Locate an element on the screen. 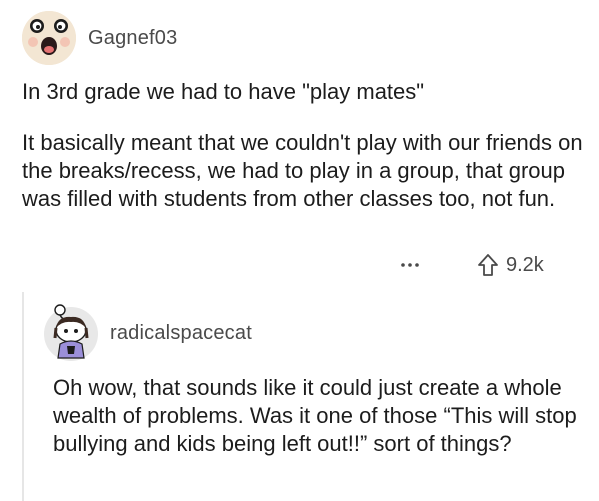  upvote-button: 9.2k is located at coordinates (510, 265).